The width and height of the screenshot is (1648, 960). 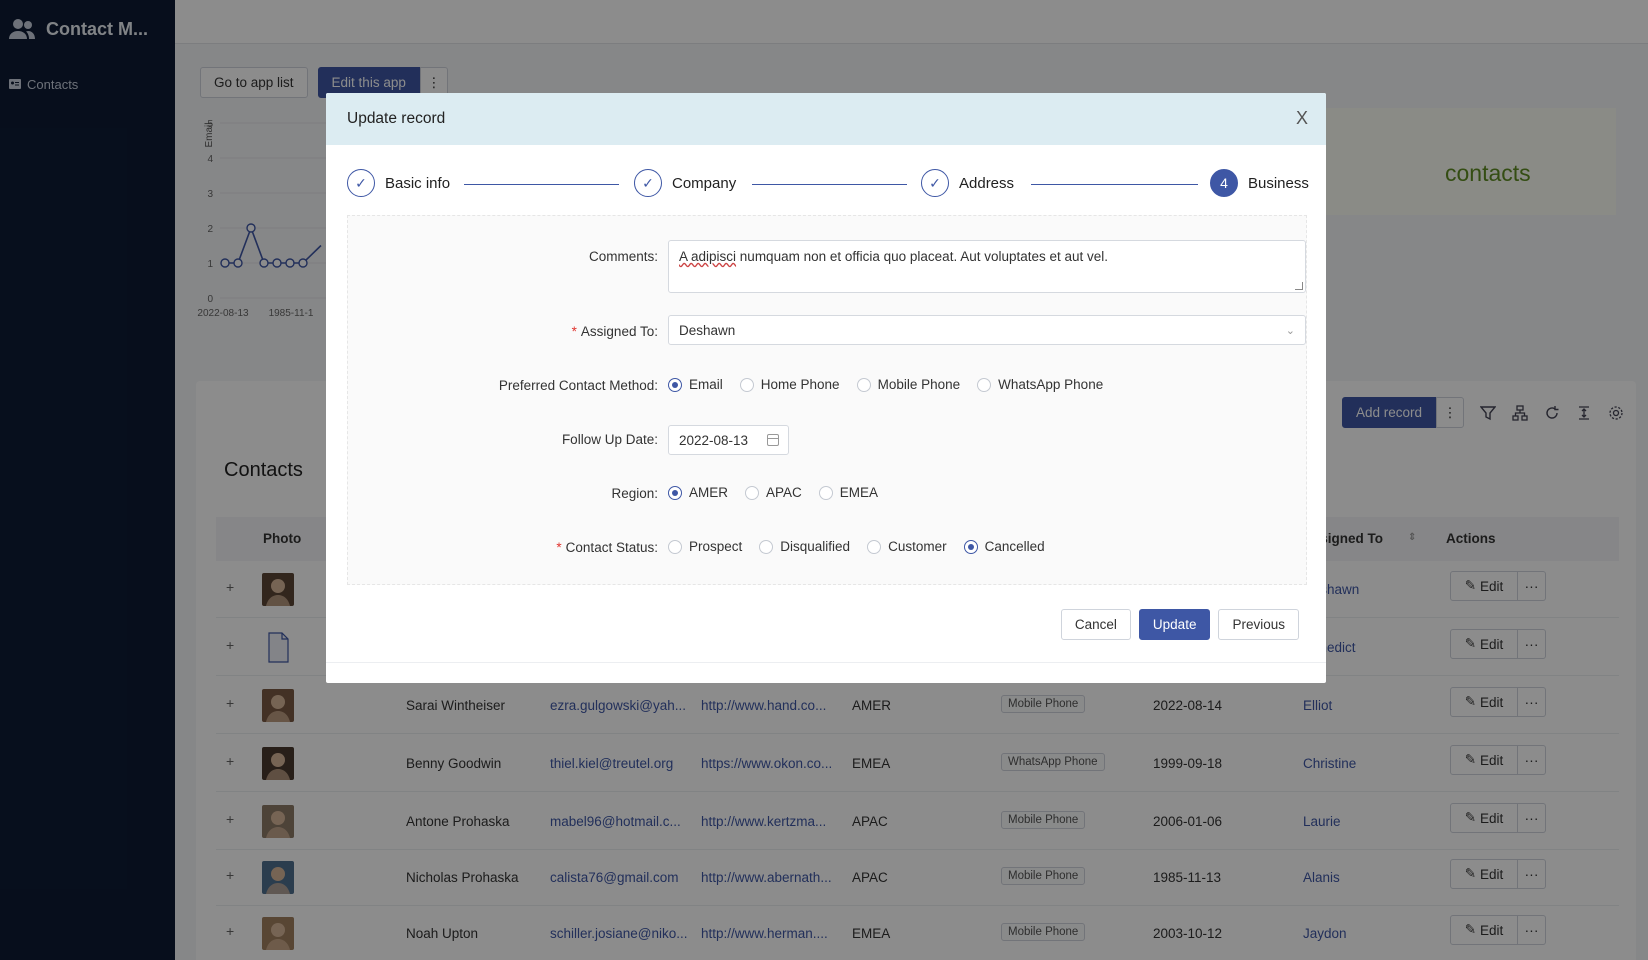 I want to click on follow-up-date-picker: 2022-08-13, so click(x=728, y=440).